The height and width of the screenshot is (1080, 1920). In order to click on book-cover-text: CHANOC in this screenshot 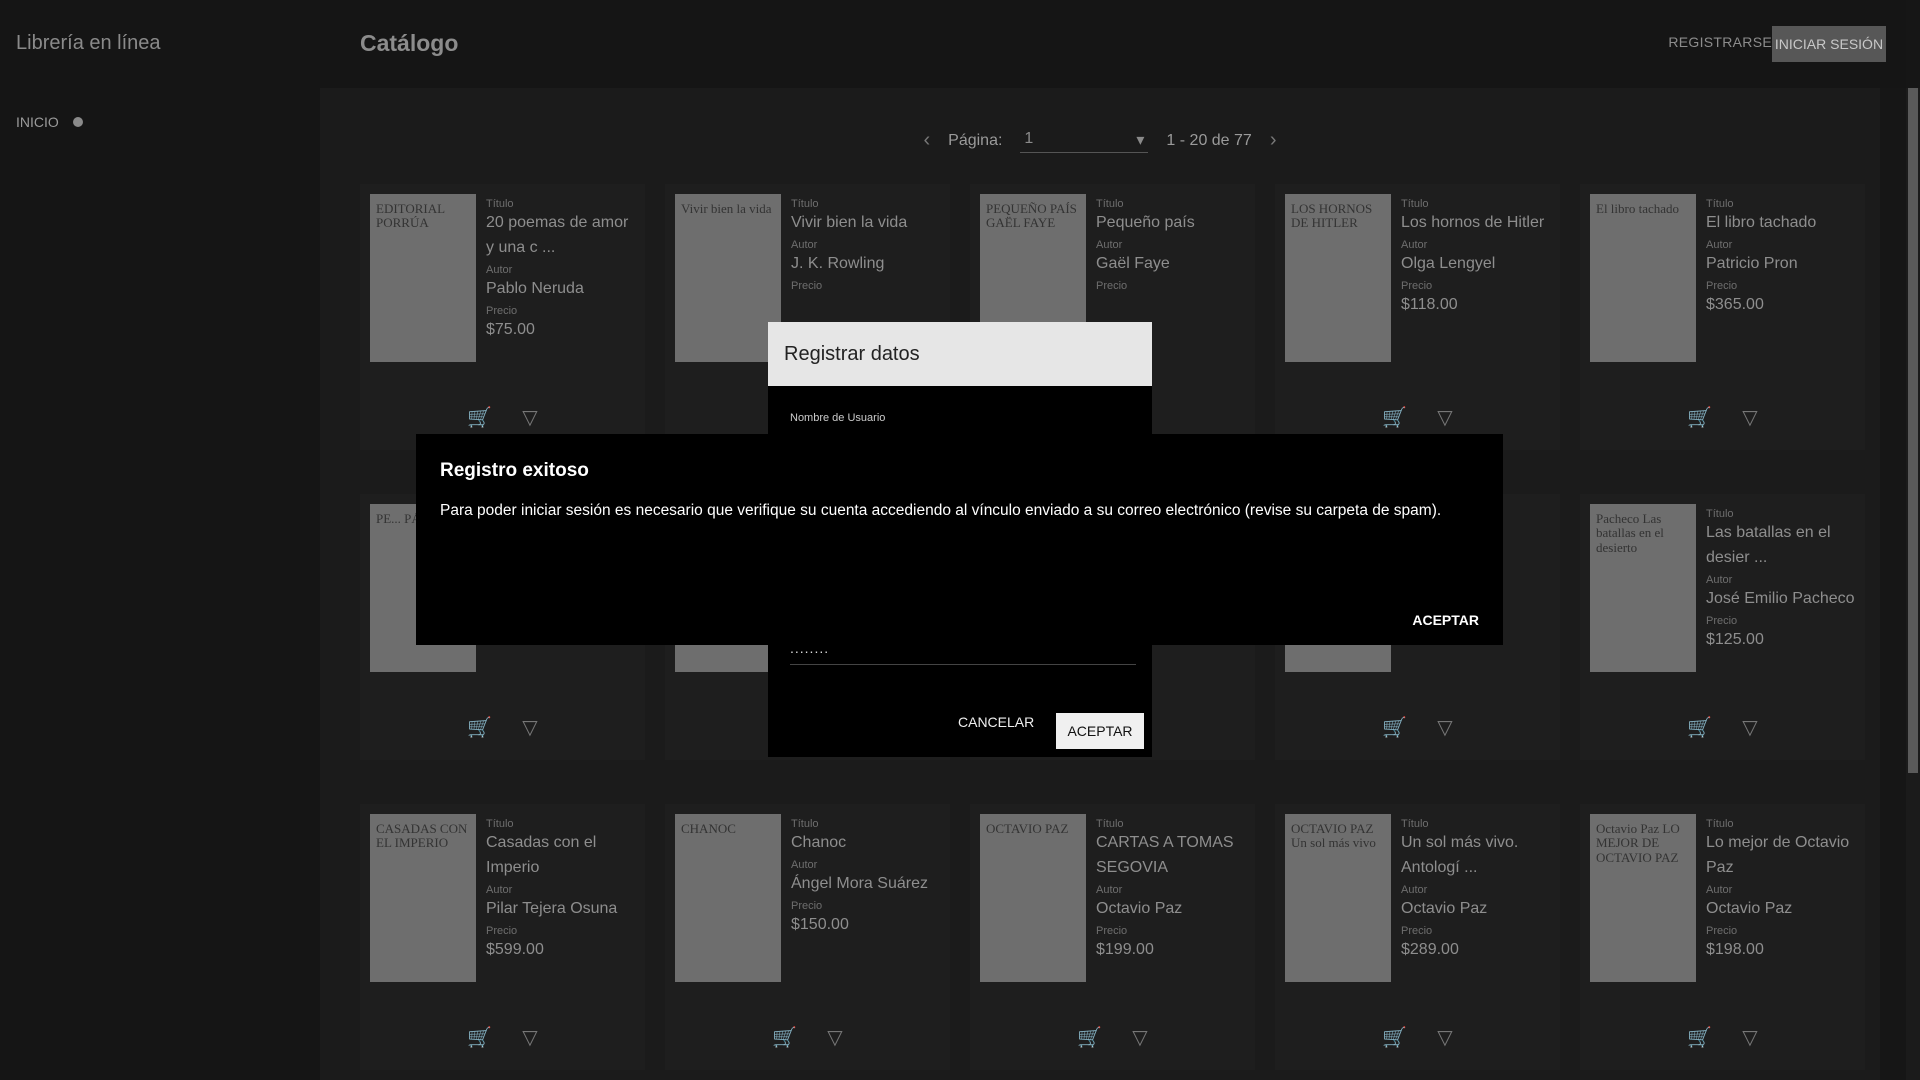, I will do `click(708, 828)`.